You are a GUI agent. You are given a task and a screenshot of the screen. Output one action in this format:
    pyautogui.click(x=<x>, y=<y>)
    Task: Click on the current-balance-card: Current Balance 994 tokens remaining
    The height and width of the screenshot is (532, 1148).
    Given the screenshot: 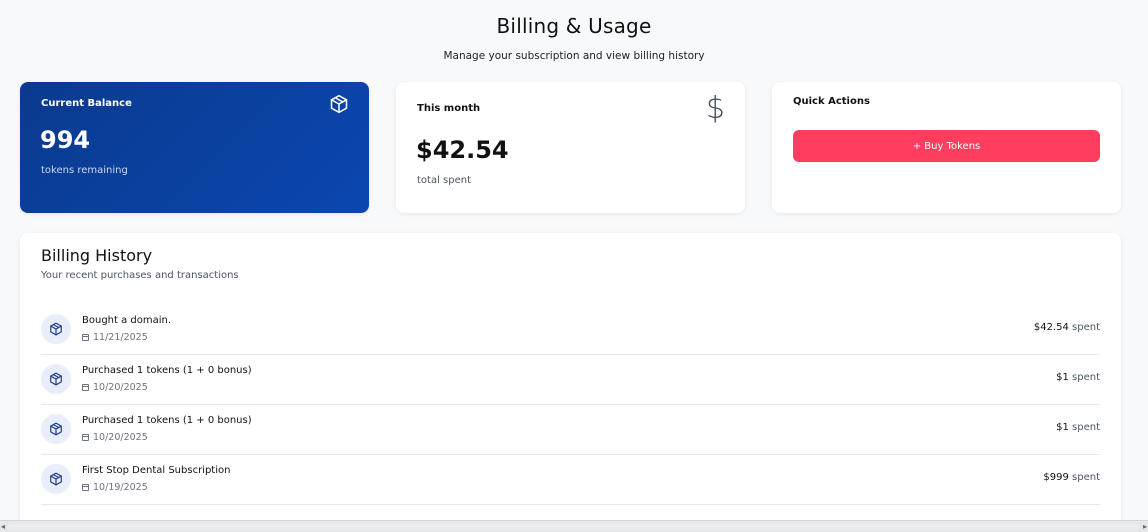 What is the action you would take?
    pyautogui.click(x=194, y=147)
    